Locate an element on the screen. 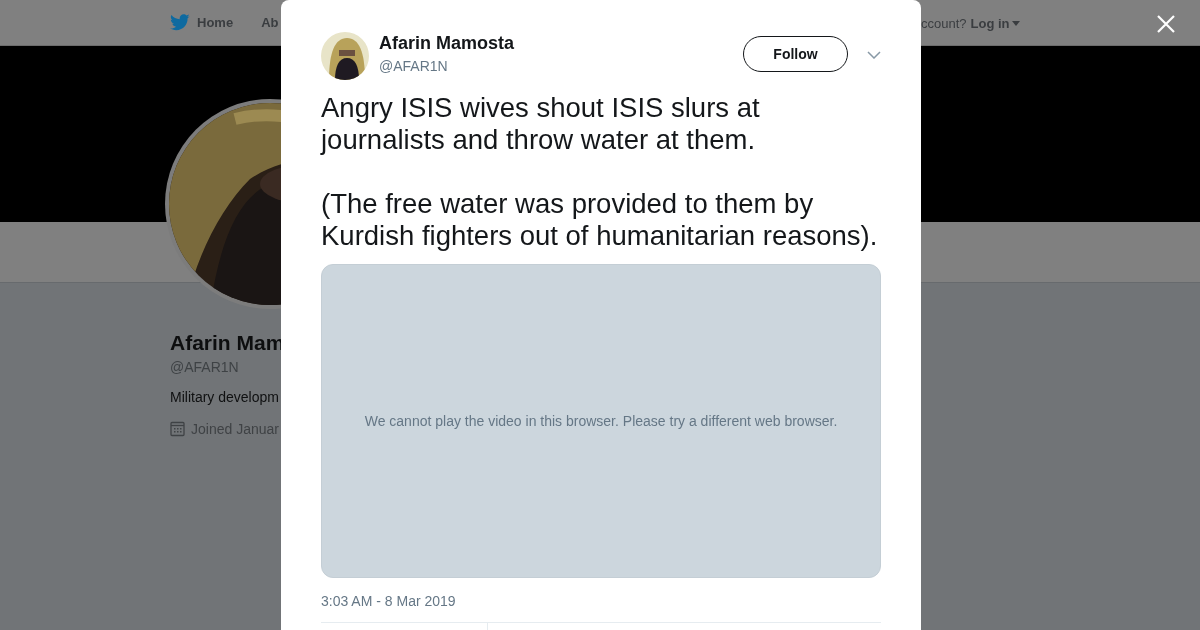 The image size is (1200, 630). nav-link: Home is located at coordinates (202, 22).